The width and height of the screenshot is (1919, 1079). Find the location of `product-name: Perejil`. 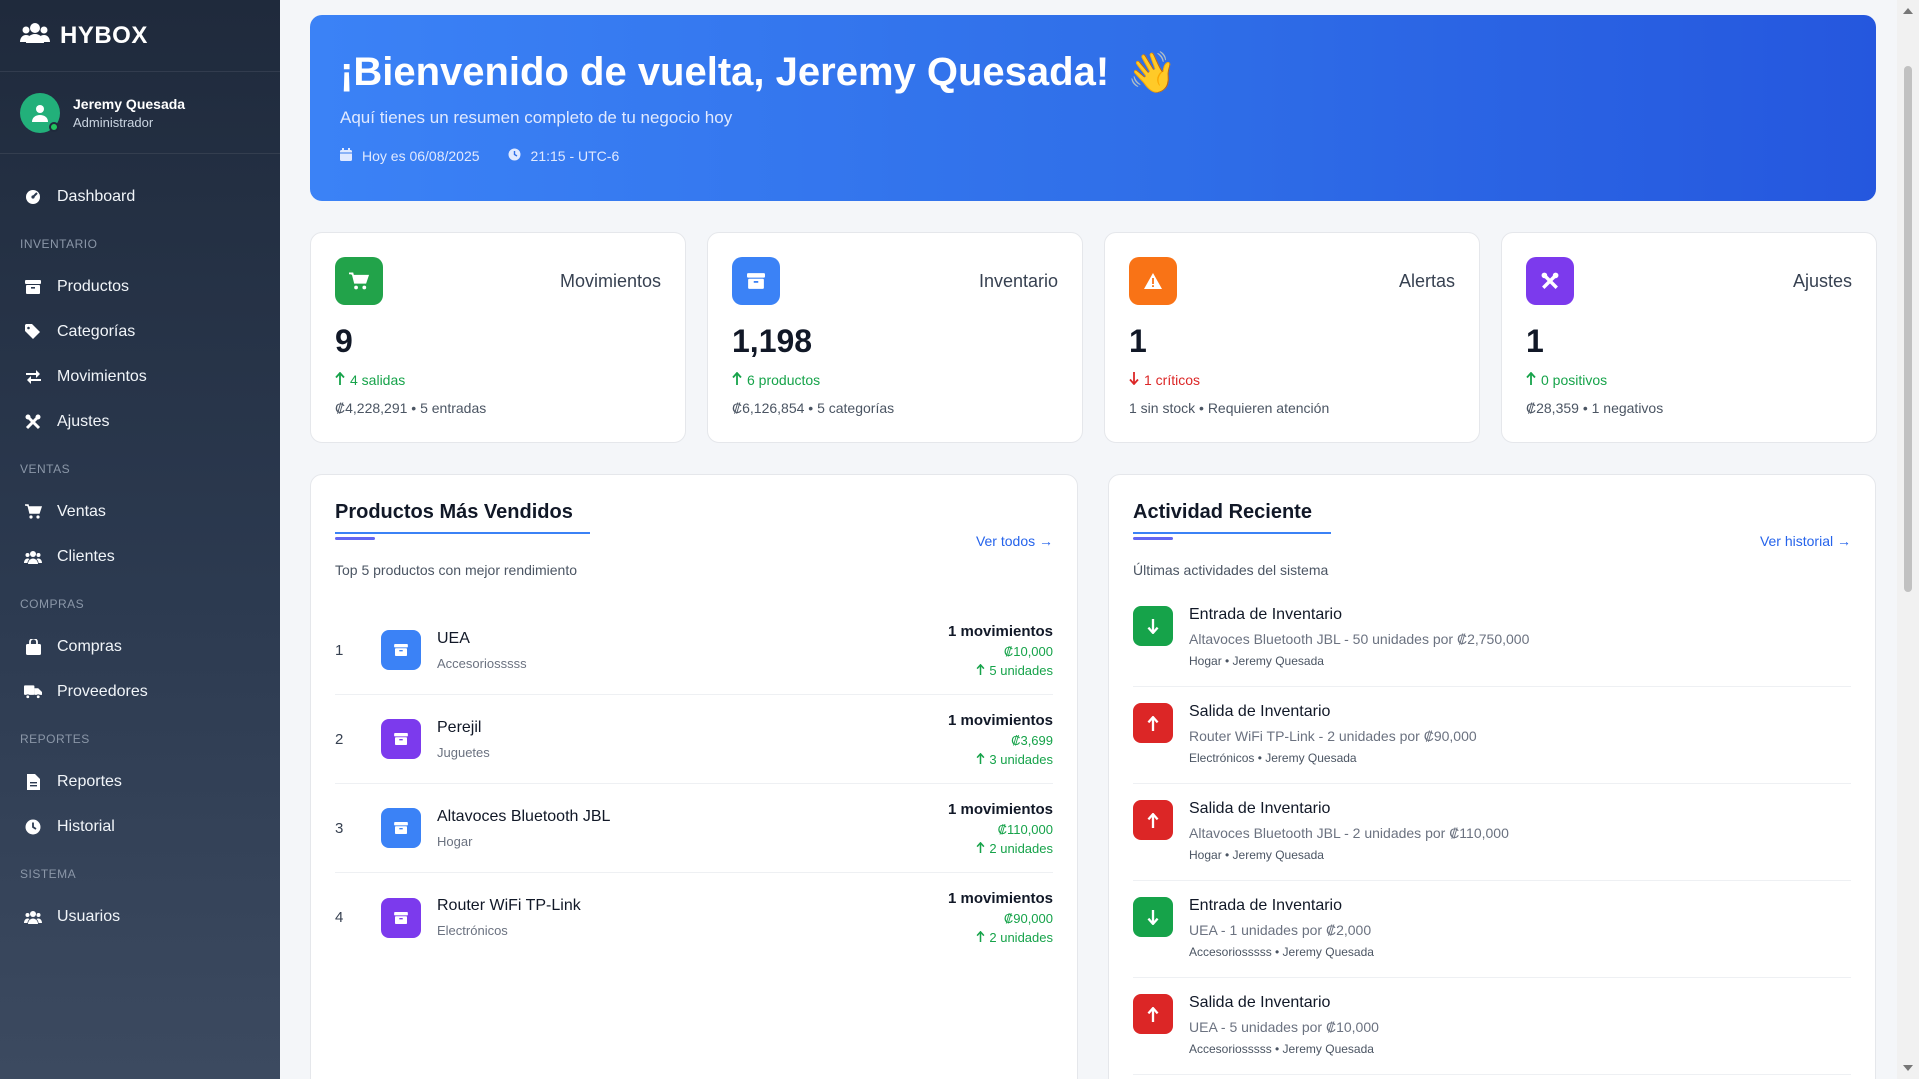

product-name: Perejil is located at coordinates (459, 727).